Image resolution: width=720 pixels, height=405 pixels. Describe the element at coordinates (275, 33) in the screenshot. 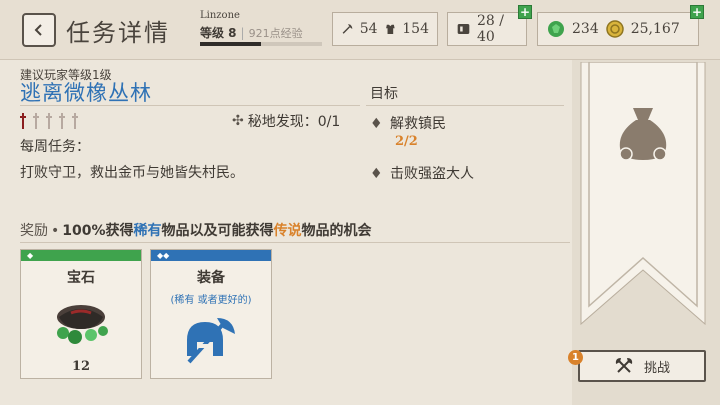

I see `player-xp: 921点经验` at that location.